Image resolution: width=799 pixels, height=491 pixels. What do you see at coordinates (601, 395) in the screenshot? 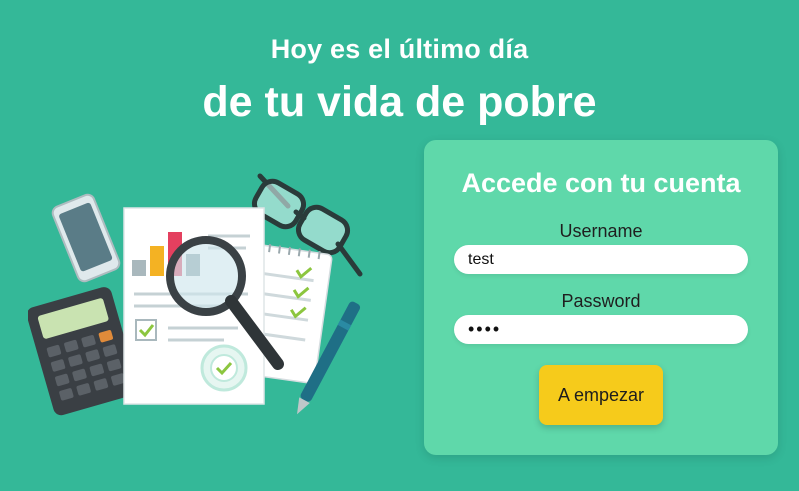
I see `submit-button: A empezar` at bounding box center [601, 395].